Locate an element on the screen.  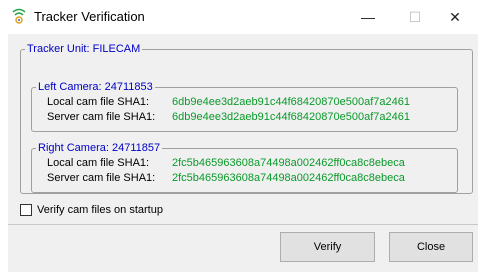
right-server-hash: 2fc5b465963608a74498a002462ff0ca8c8ebeca is located at coordinates (288, 178).